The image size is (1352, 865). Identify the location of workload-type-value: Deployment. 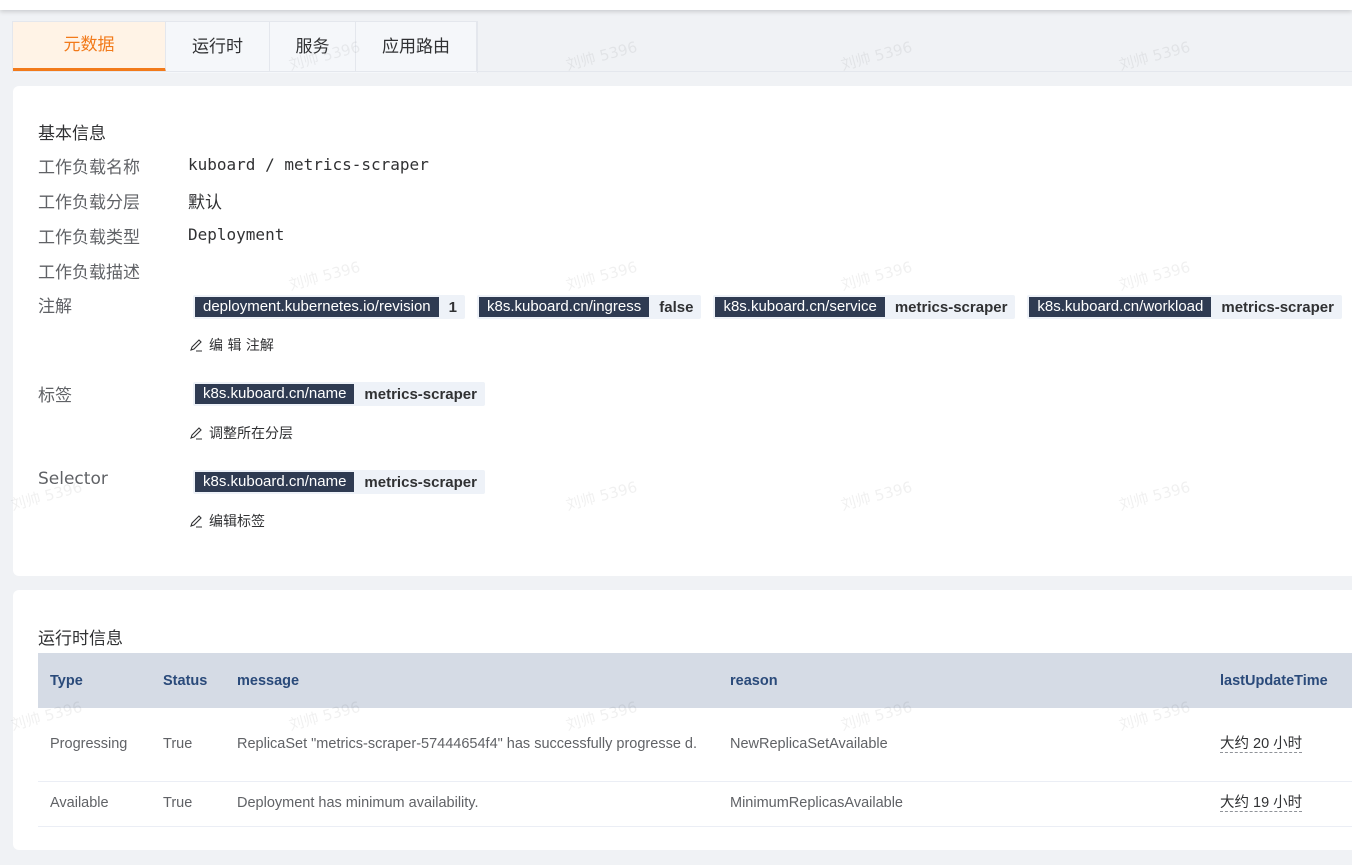
(236, 234).